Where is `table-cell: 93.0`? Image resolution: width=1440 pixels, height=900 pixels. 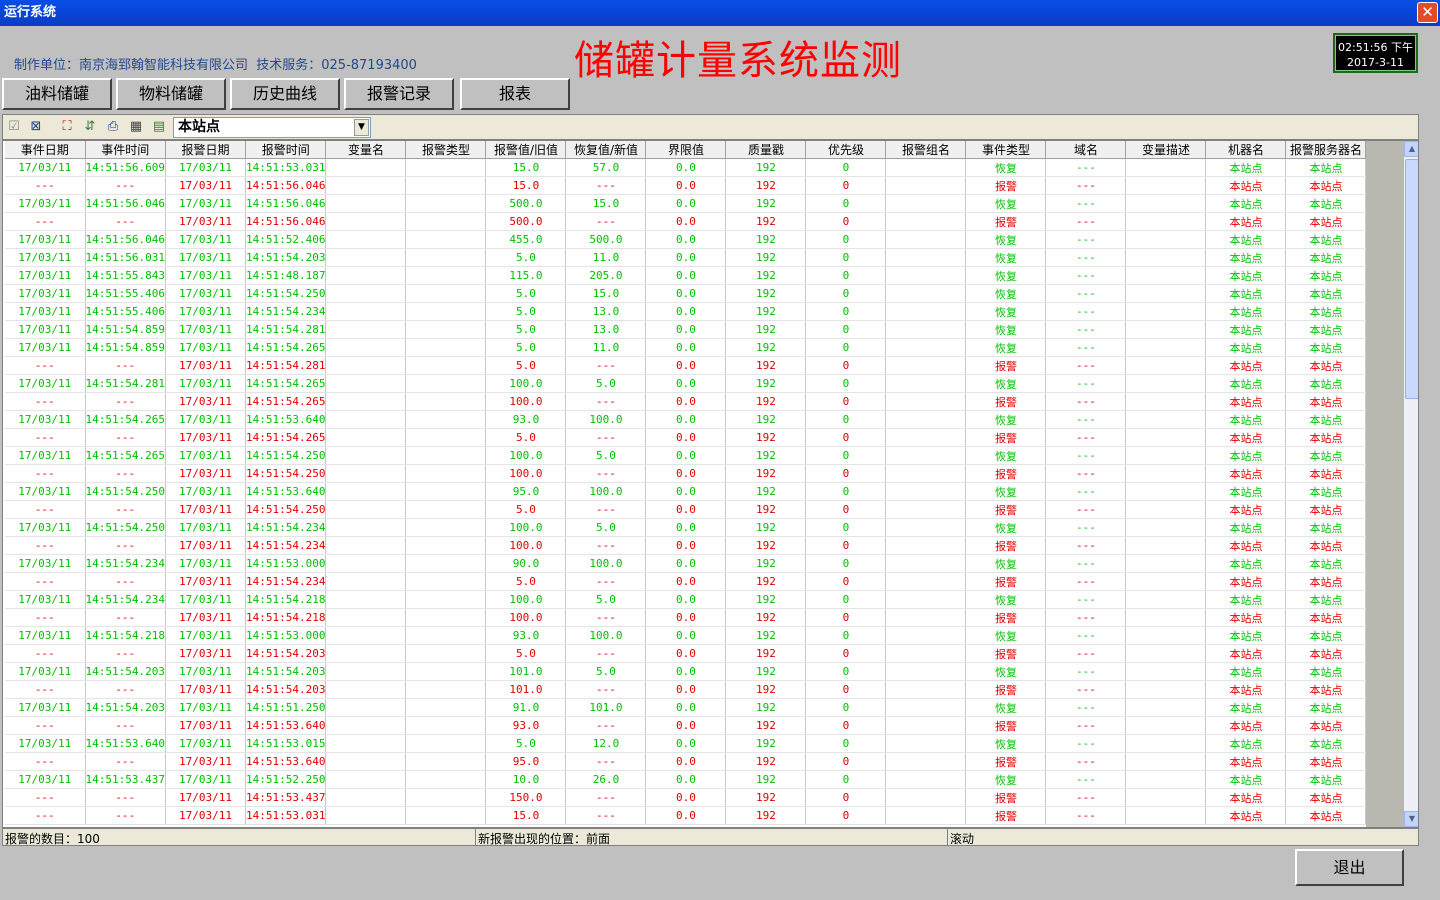 table-cell: 93.0 is located at coordinates (526, 725).